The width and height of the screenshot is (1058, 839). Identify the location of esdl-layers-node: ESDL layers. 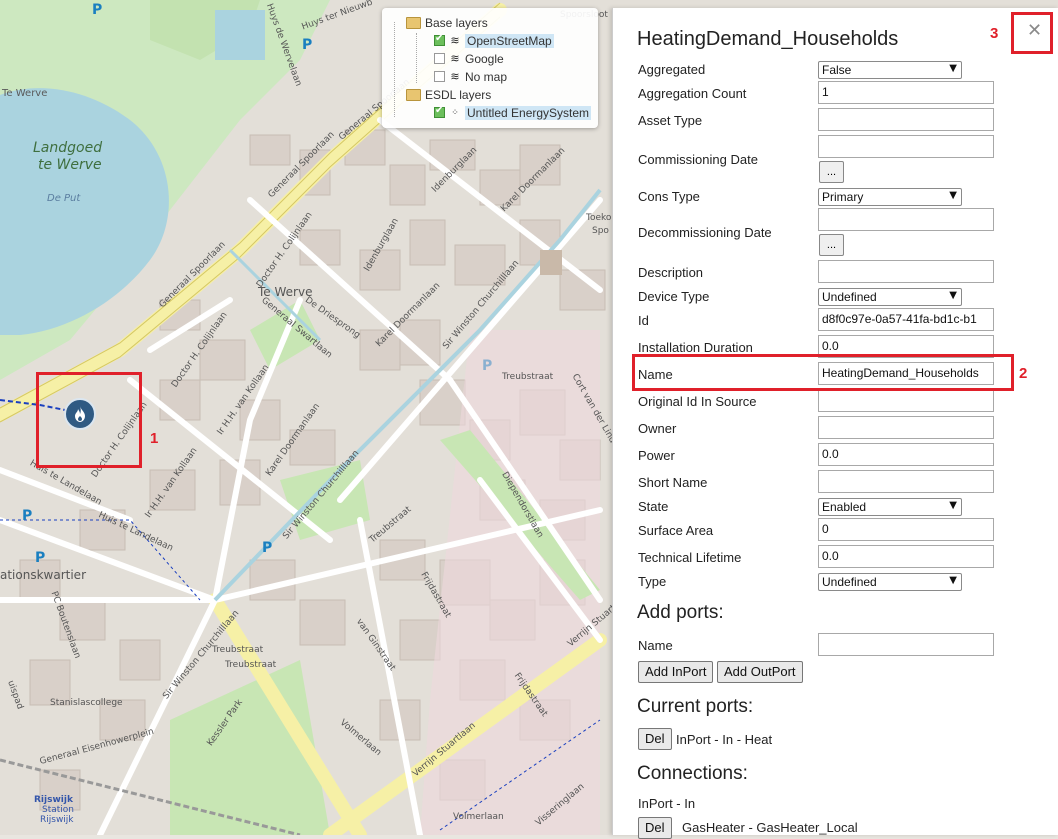
(448, 94).